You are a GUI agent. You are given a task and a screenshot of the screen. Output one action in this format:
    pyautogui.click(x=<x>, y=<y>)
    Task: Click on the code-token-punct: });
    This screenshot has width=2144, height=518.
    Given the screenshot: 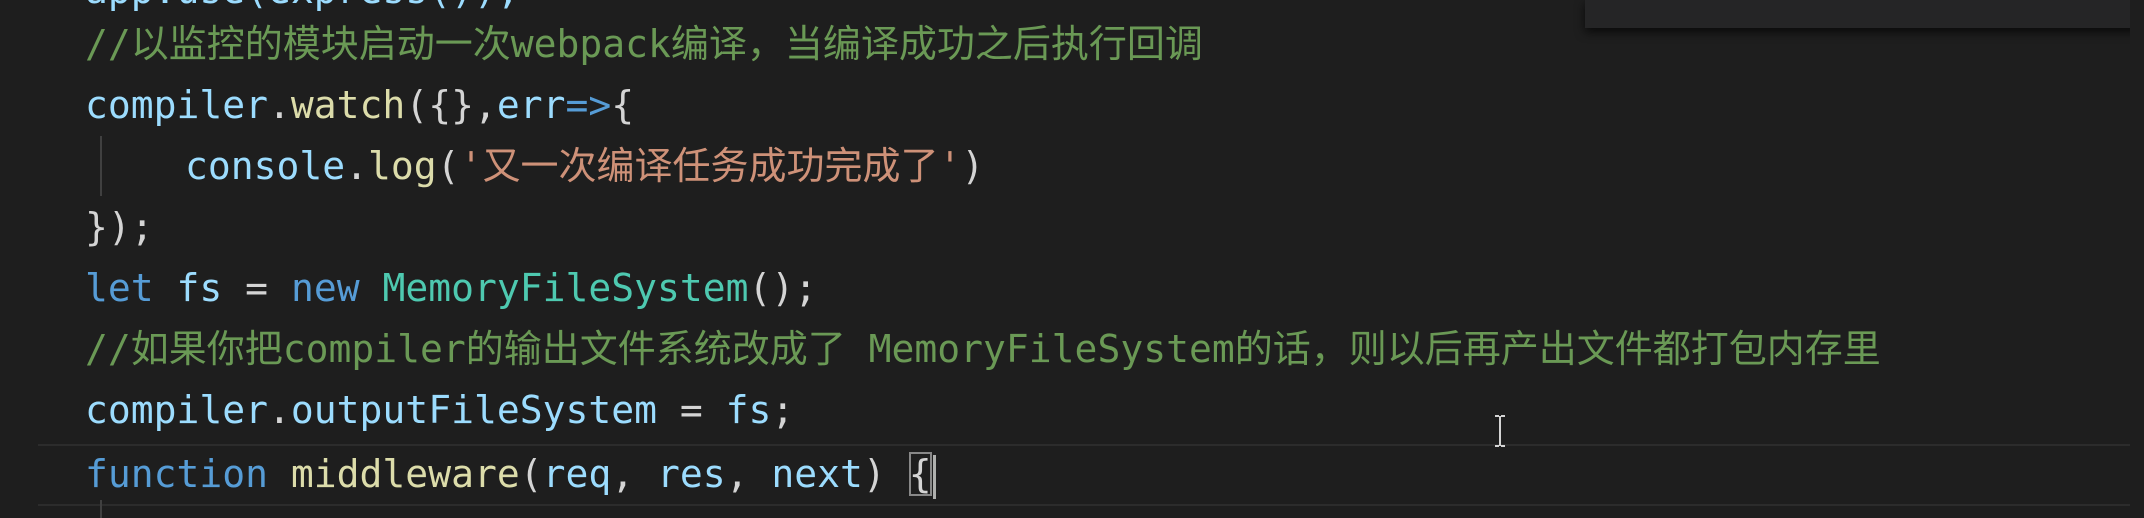 What is the action you would take?
    pyautogui.click(x=119, y=227)
    